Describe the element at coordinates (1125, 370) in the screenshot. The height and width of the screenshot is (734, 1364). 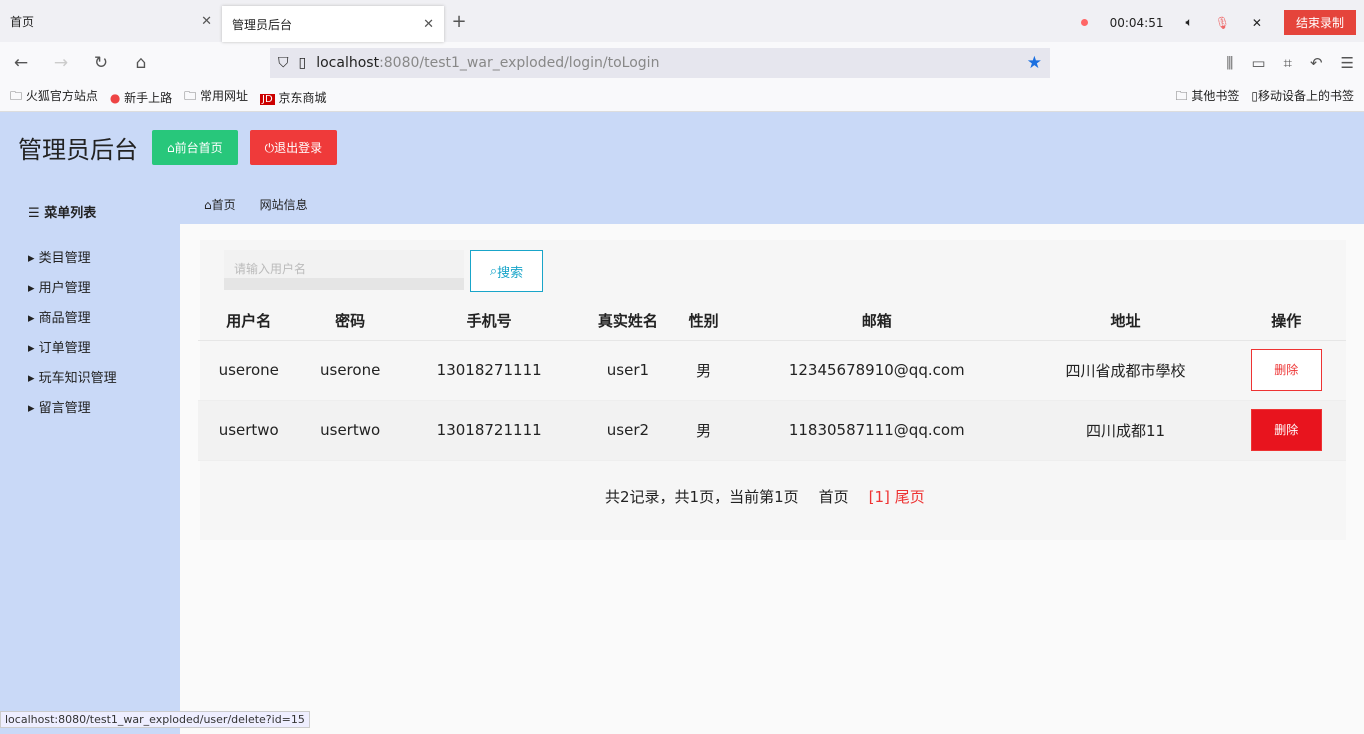
I see `table-cell: 四川省成都市學校` at that location.